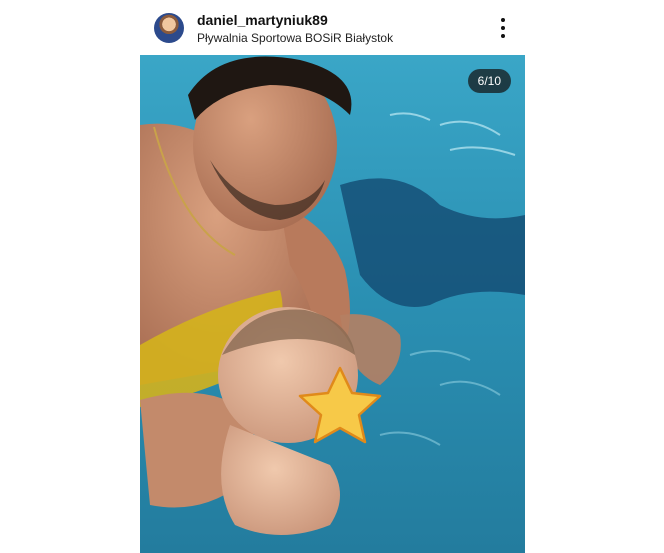  I want to click on more-options-button, so click(503, 28).